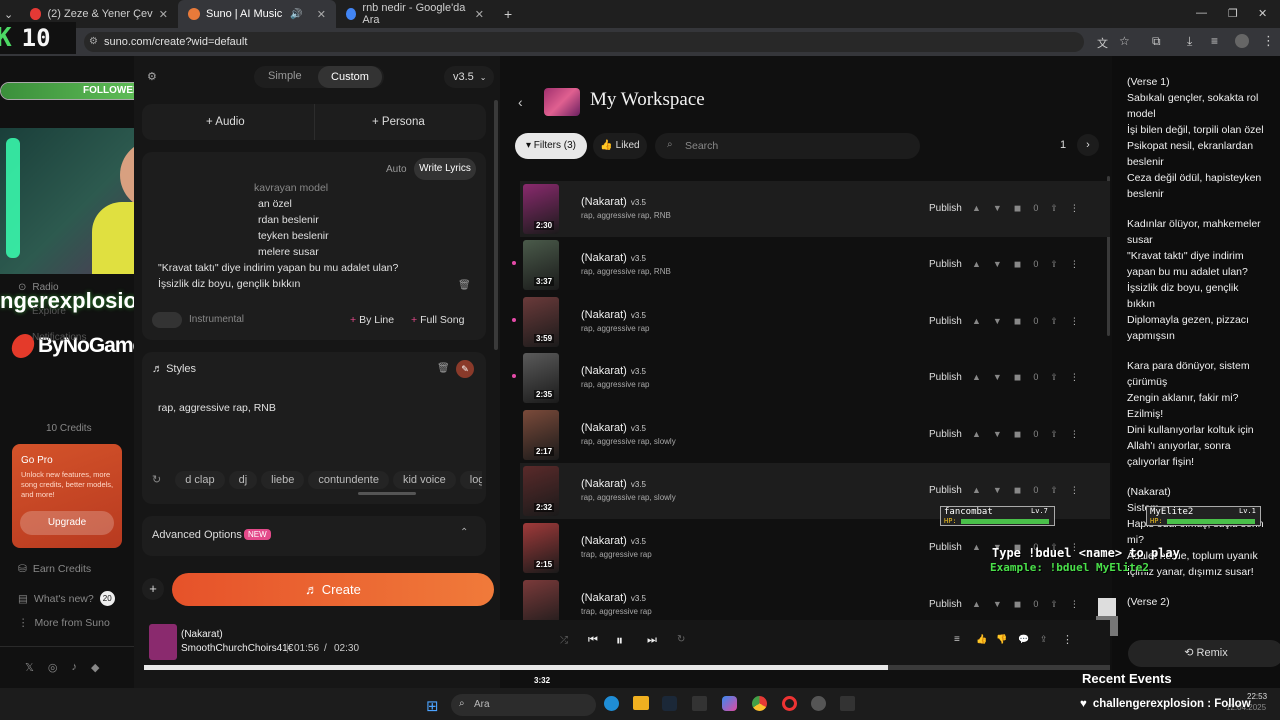 This screenshot has height=720, width=1280. What do you see at coordinates (1275, 374) in the screenshot?
I see `lyrics-scrollbar` at bounding box center [1275, 374].